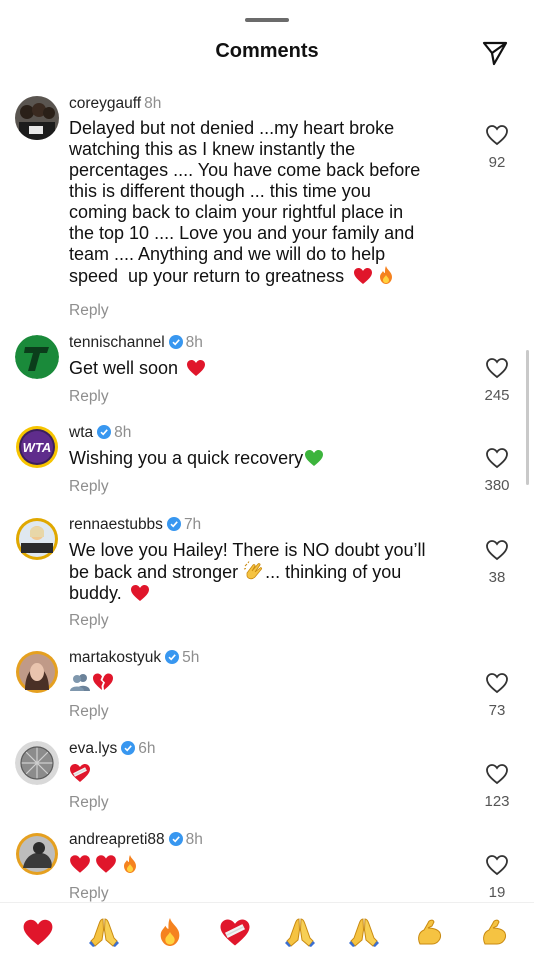 This screenshot has height=960, width=534. What do you see at coordinates (147, 748) in the screenshot?
I see `timestamp: 6h` at bounding box center [147, 748].